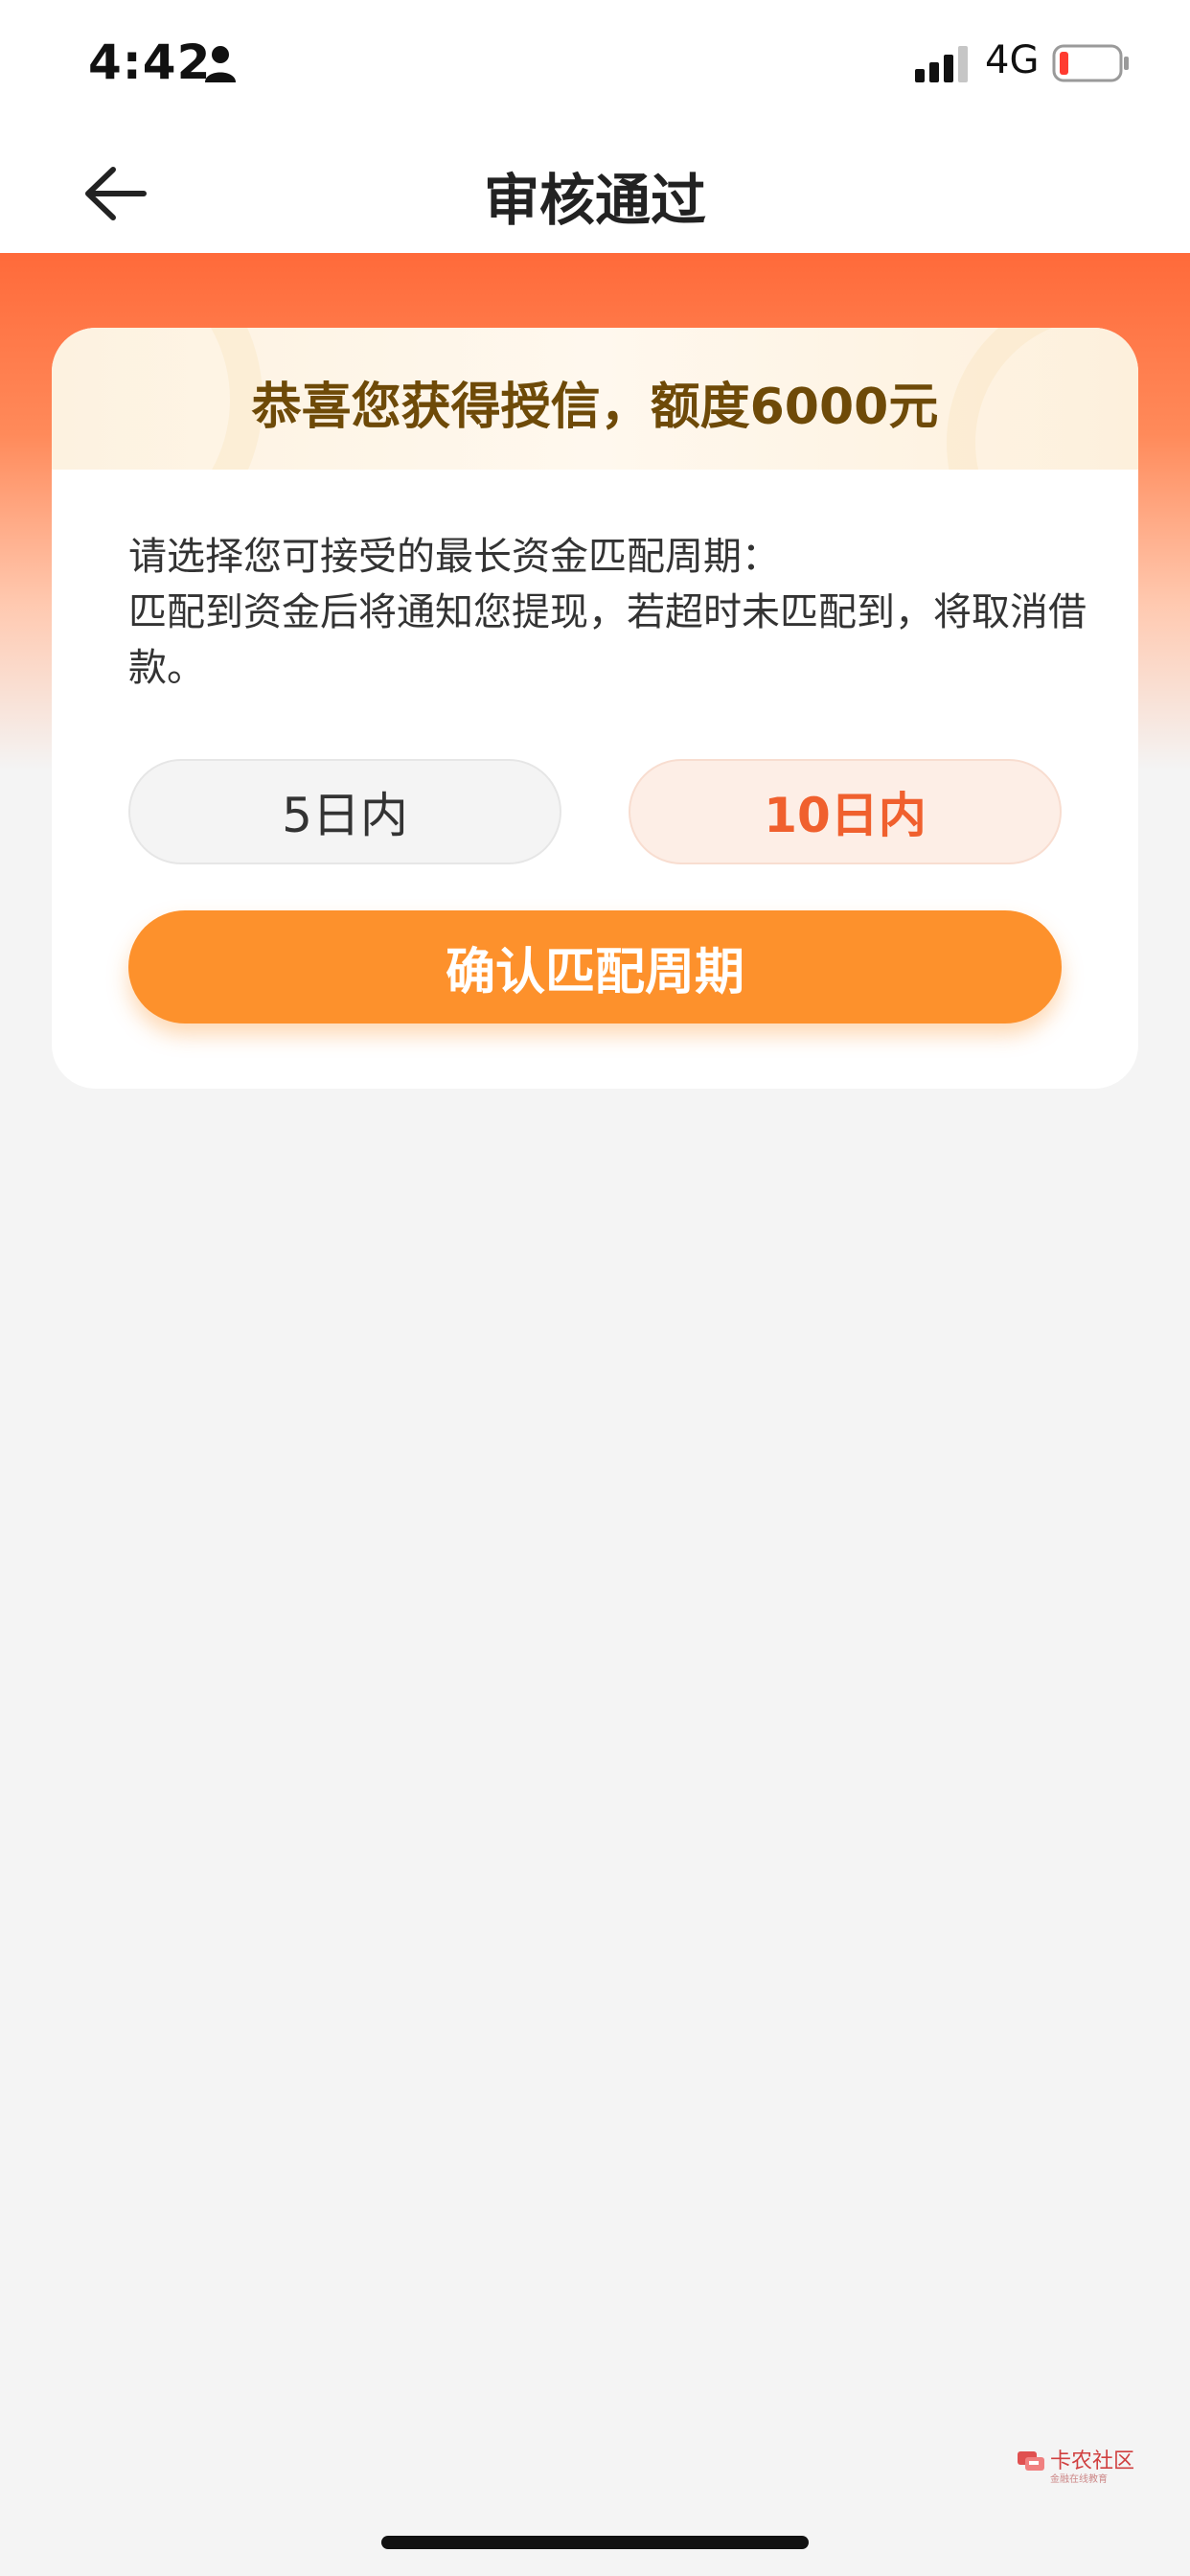 The height and width of the screenshot is (2576, 1190). Describe the element at coordinates (1079, 2479) in the screenshot. I see `watermark-subtitle: 金融在线教育` at that location.